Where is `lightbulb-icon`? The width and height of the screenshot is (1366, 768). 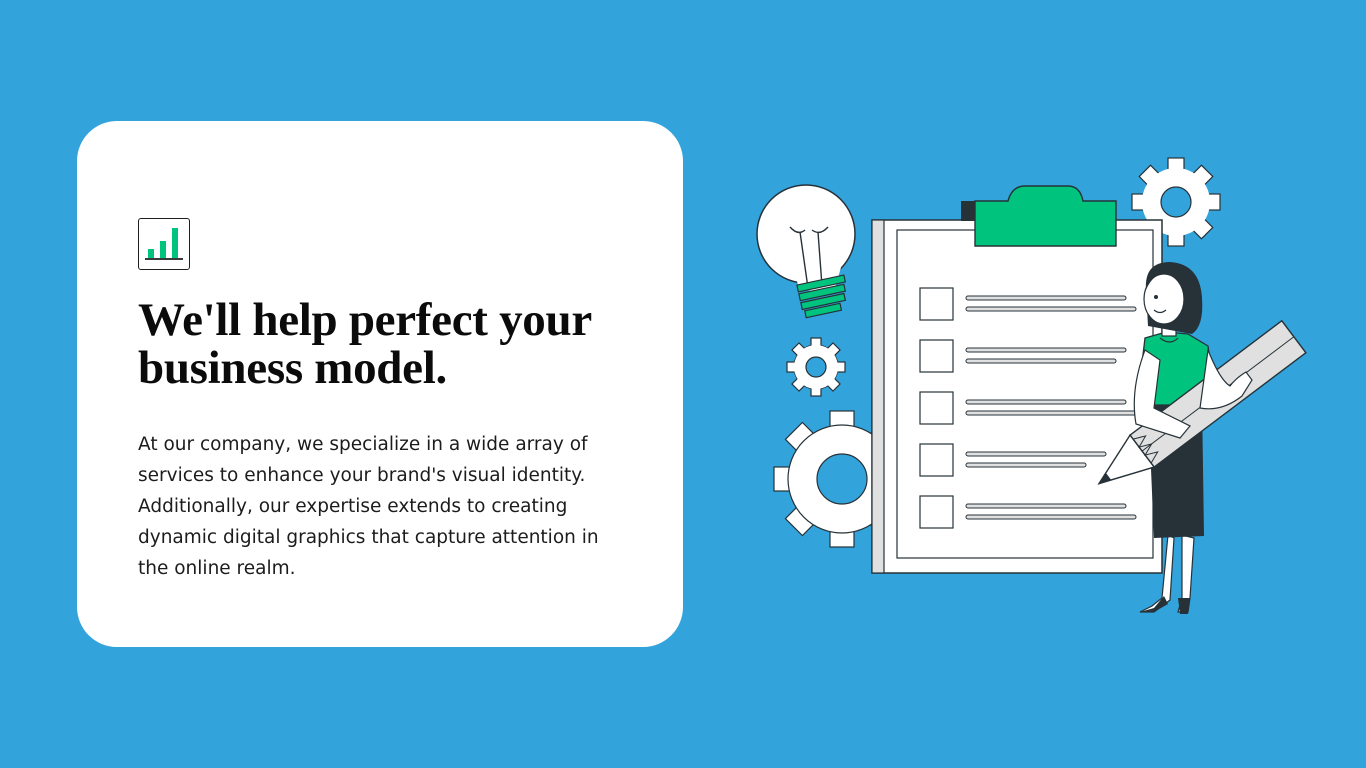
lightbulb-icon is located at coordinates (806, 251).